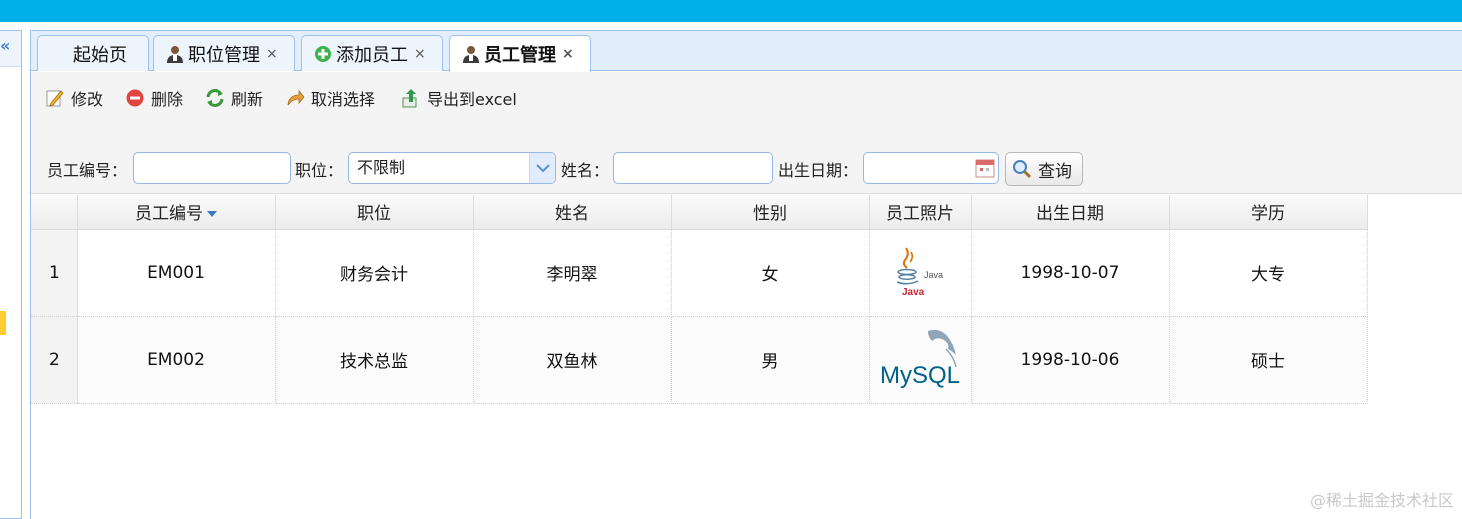  What do you see at coordinates (87, 170) in the screenshot?
I see `emp-no-label: 员工编号：` at bounding box center [87, 170].